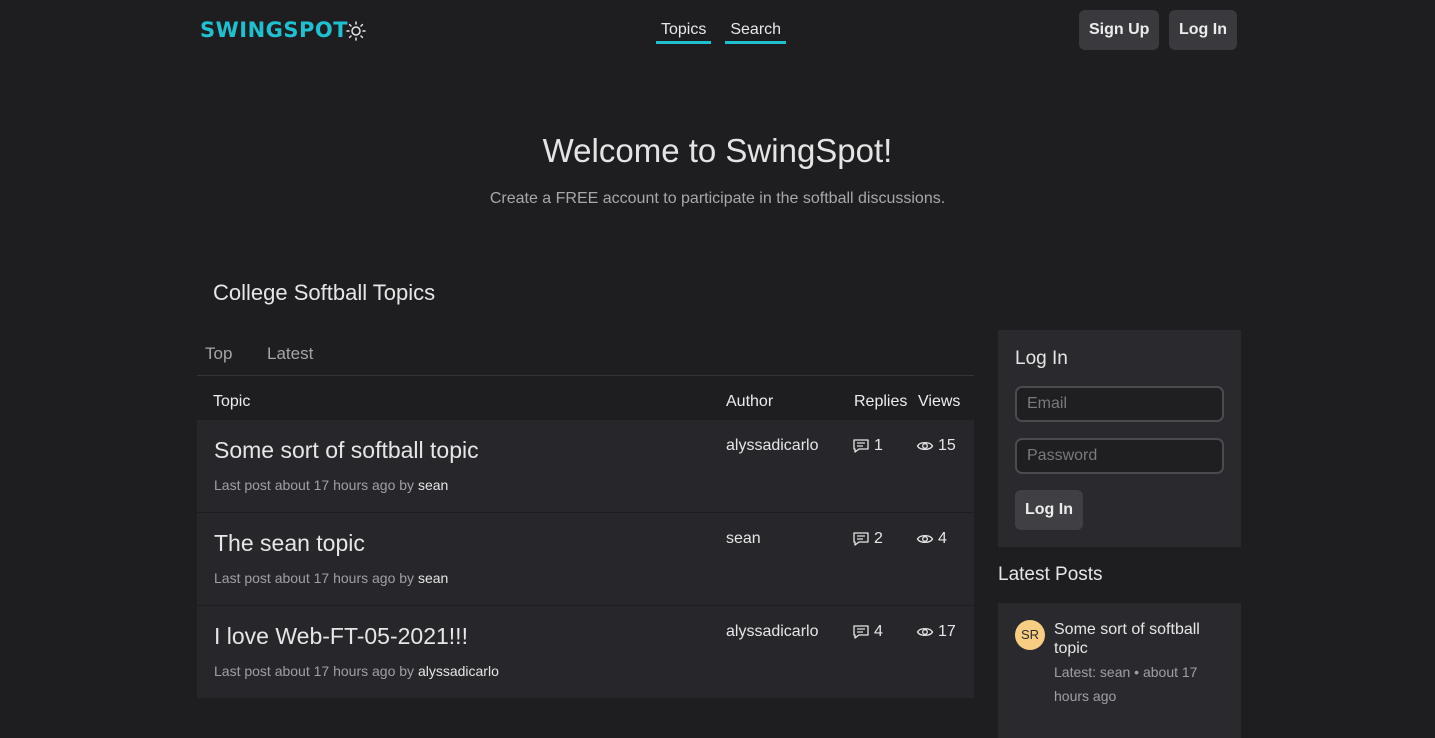  Describe the element at coordinates (721, 32) in the screenshot. I see `main-nav: Topics Search` at that location.